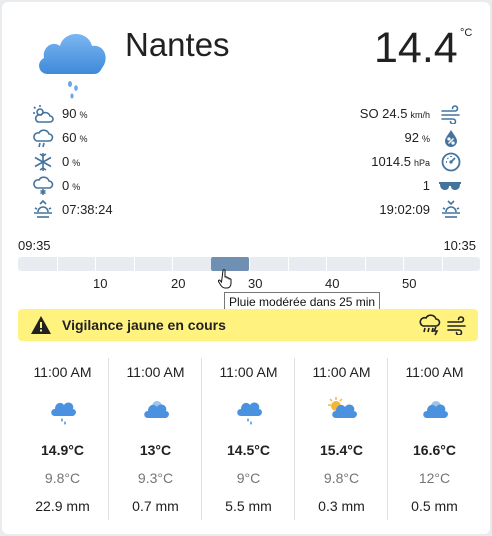  What do you see at coordinates (404, 209) in the screenshot?
I see `stat-value: 19:02:09` at bounding box center [404, 209].